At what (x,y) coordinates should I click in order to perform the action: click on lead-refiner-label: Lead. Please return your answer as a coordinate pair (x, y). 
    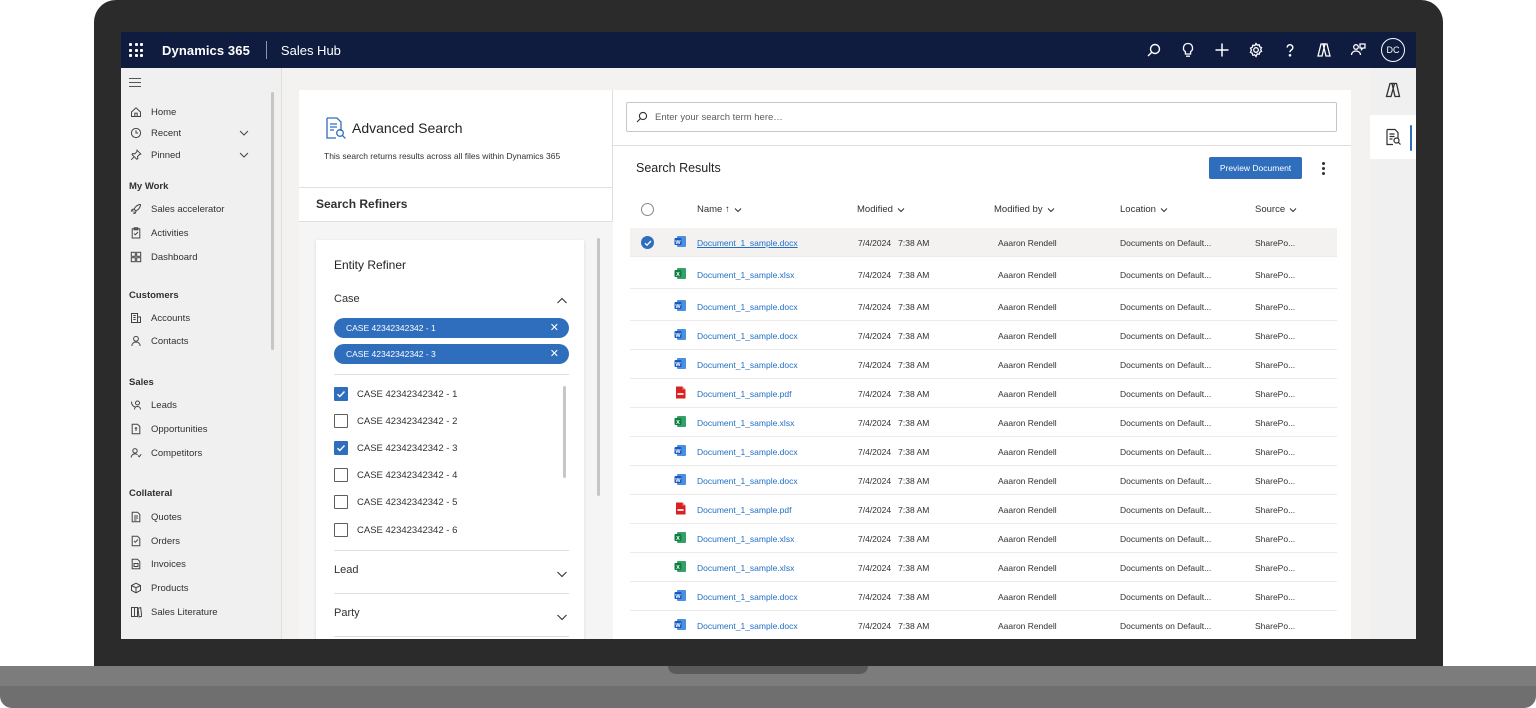
    Looking at the image, I should click on (346, 570).